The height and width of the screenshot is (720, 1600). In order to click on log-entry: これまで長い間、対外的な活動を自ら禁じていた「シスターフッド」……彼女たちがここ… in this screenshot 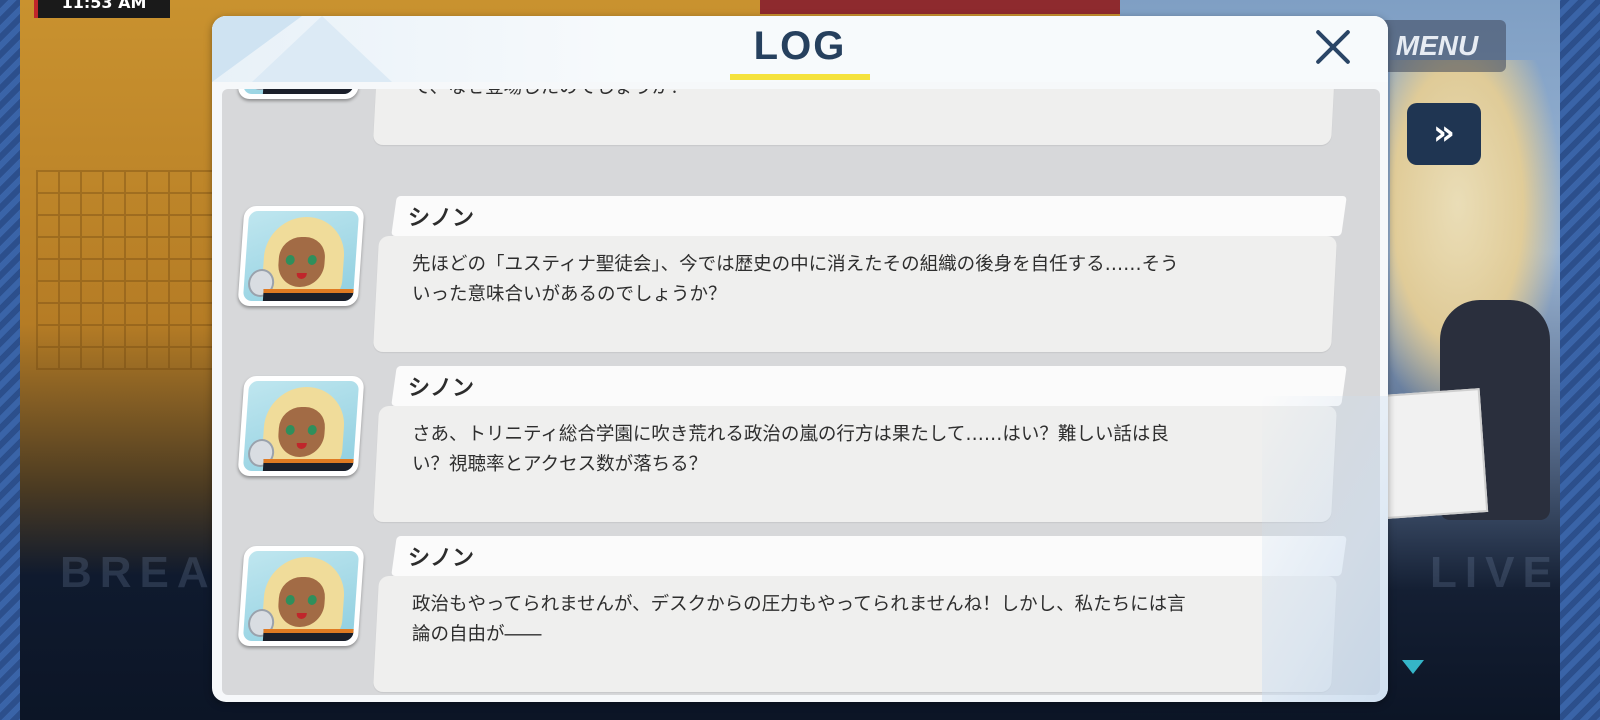, I will do `click(801, 119)`.